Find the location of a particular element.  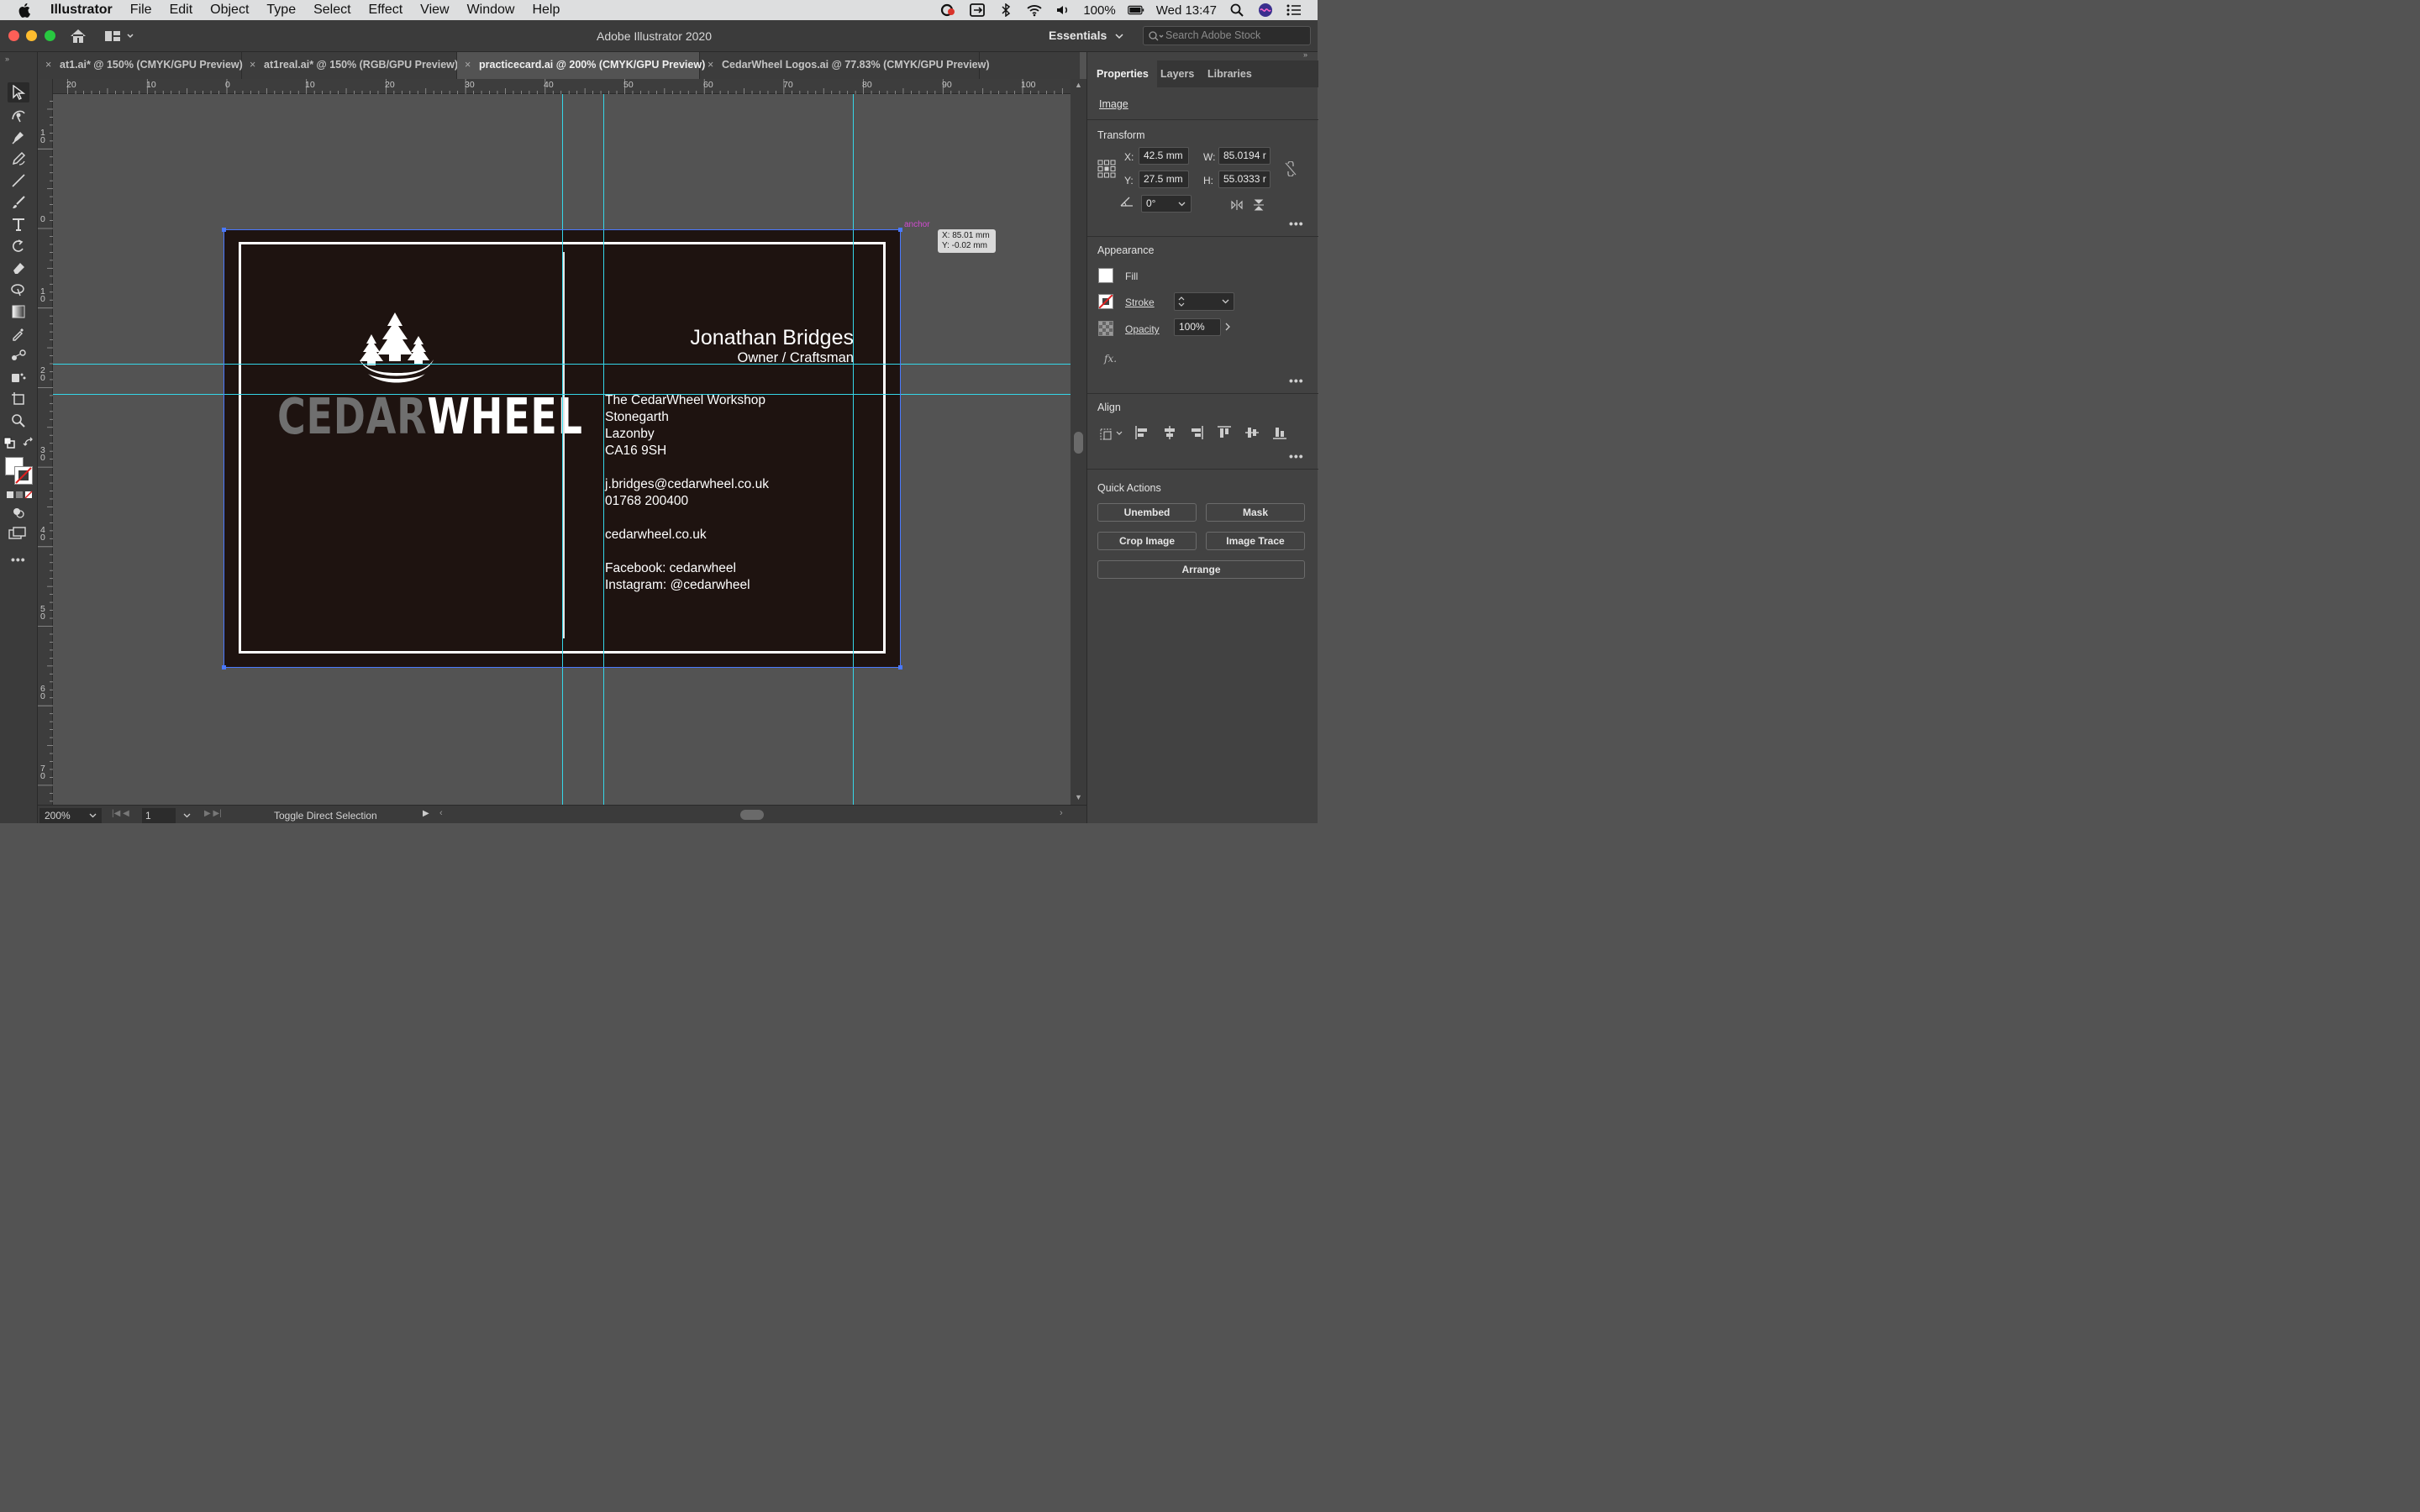

align-bottom-icon is located at coordinates (1279, 432).